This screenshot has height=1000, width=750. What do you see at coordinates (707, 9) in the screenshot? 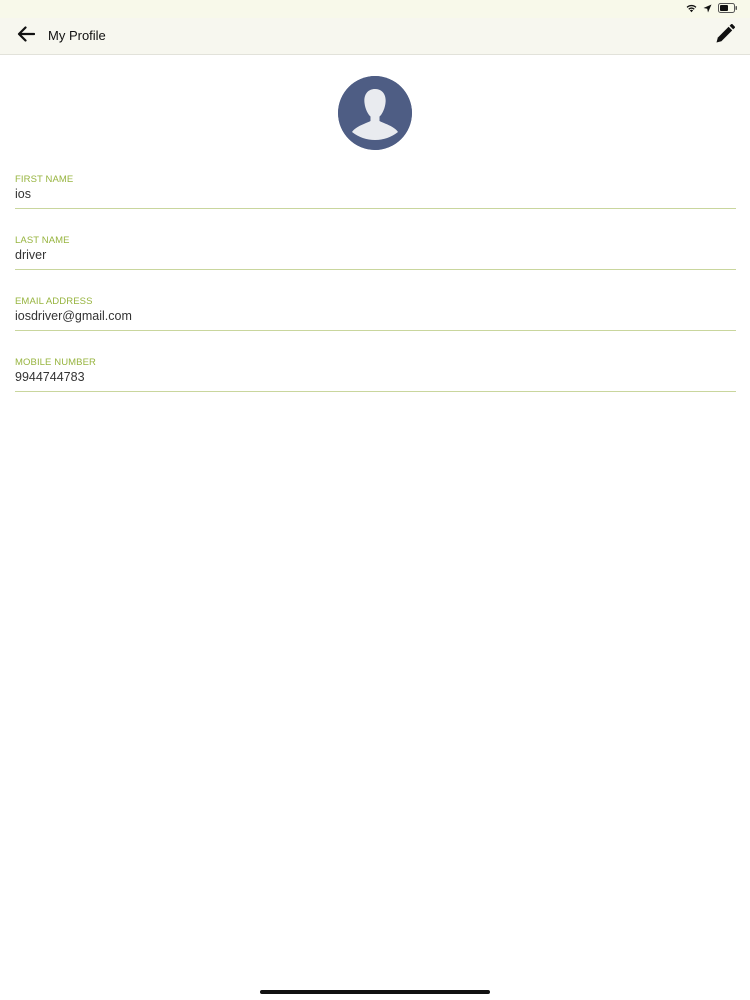
I see `location-icon` at bounding box center [707, 9].